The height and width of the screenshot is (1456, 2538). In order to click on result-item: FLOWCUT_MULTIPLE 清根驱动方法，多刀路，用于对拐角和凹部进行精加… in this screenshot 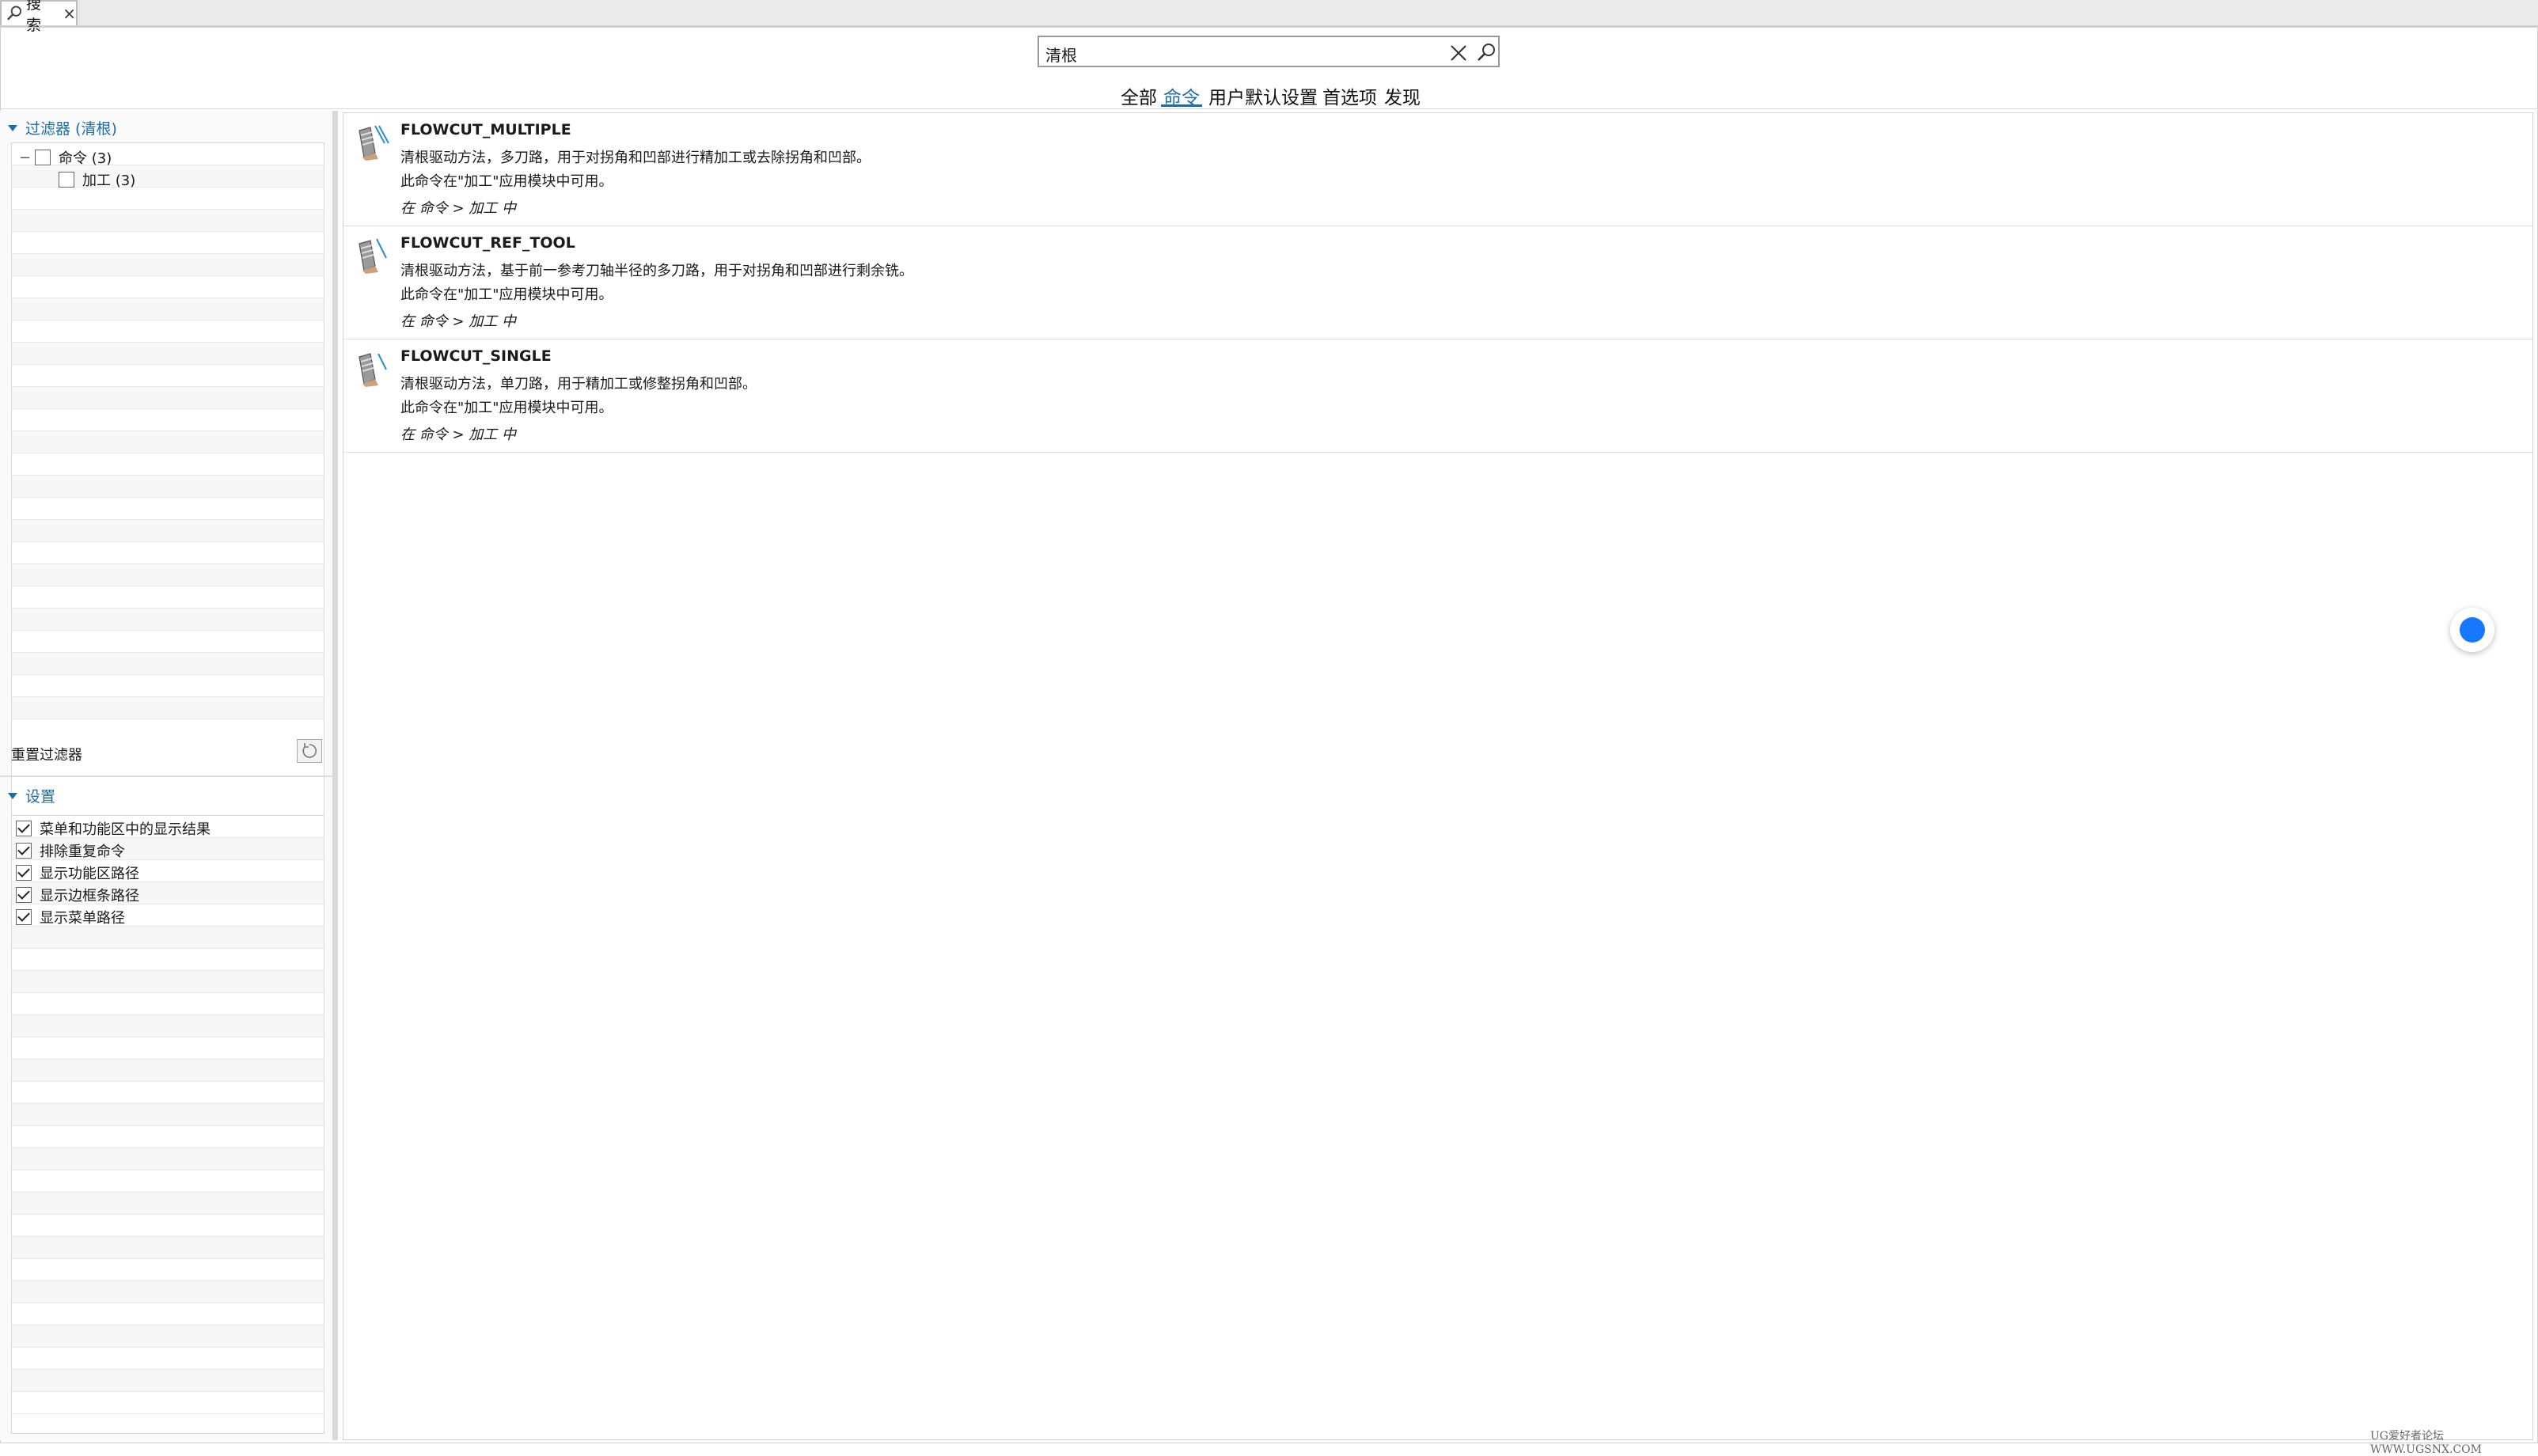, I will do `click(1437, 169)`.